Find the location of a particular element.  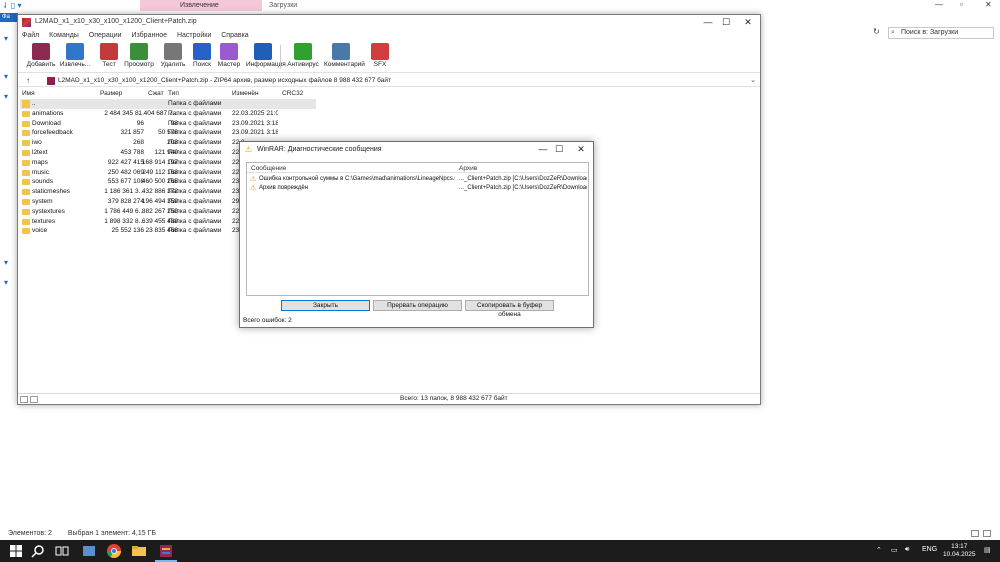

error-count: Всего ошибок: 2 is located at coordinates (267, 320).